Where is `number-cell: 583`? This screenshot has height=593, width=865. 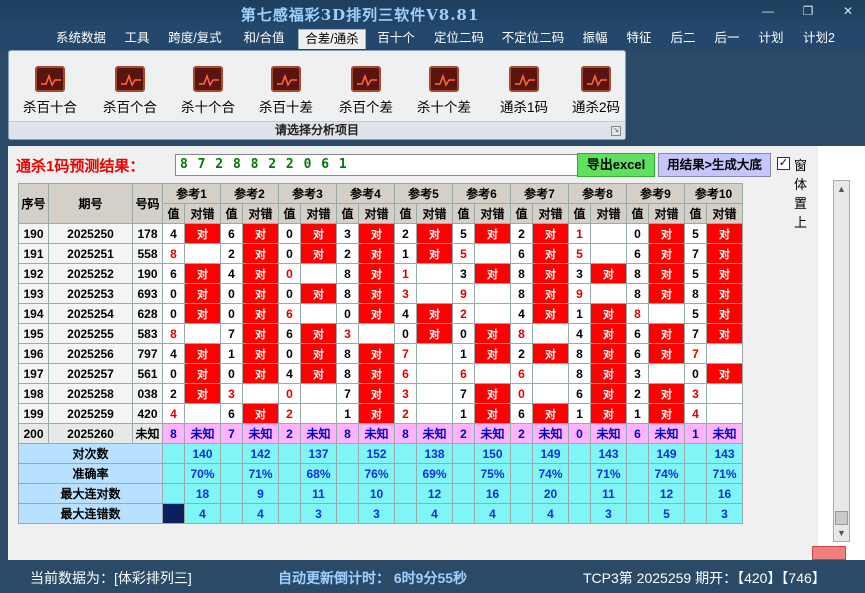
number-cell: 583 is located at coordinates (147, 333).